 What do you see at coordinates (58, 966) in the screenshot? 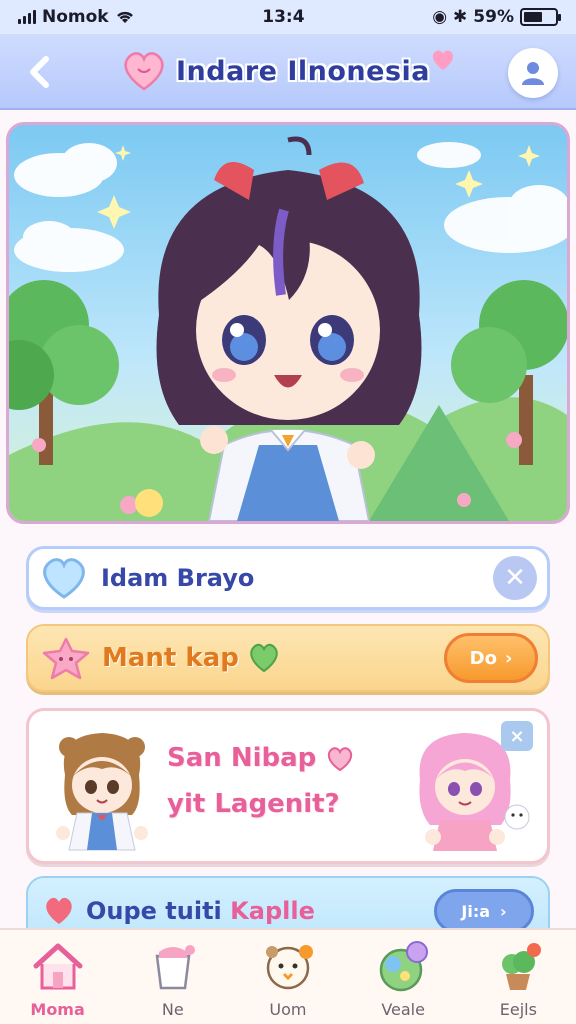
I see `home-icon` at bounding box center [58, 966].